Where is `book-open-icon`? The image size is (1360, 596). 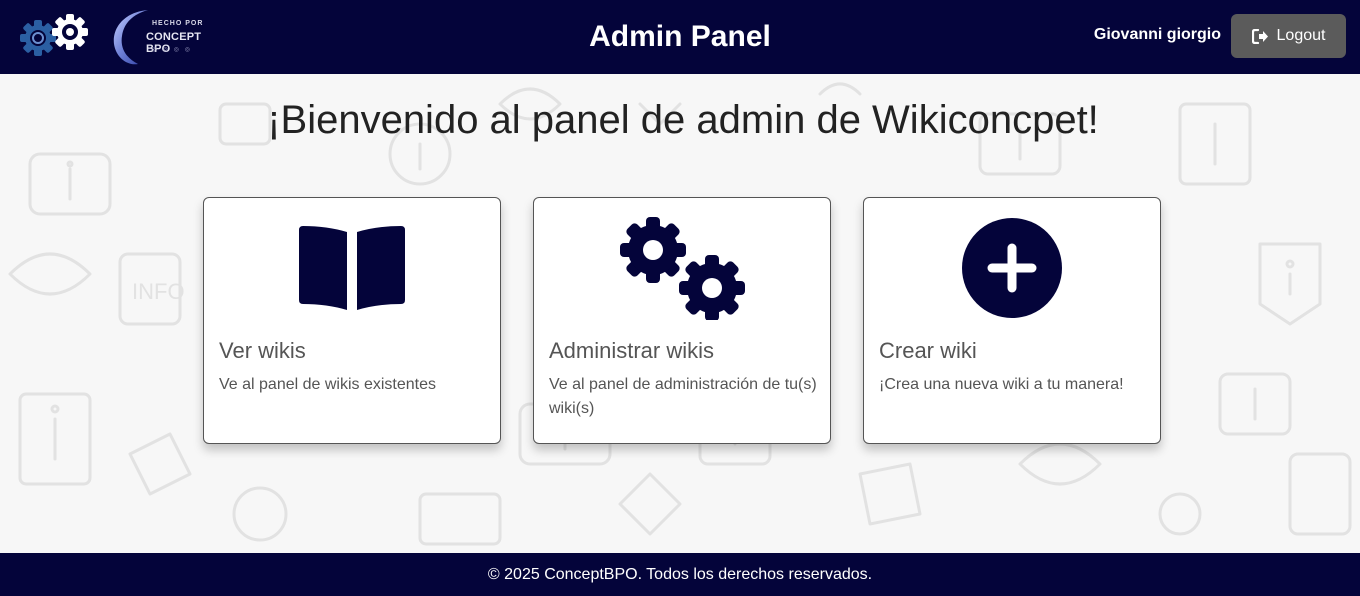 book-open-icon is located at coordinates (352, 268).